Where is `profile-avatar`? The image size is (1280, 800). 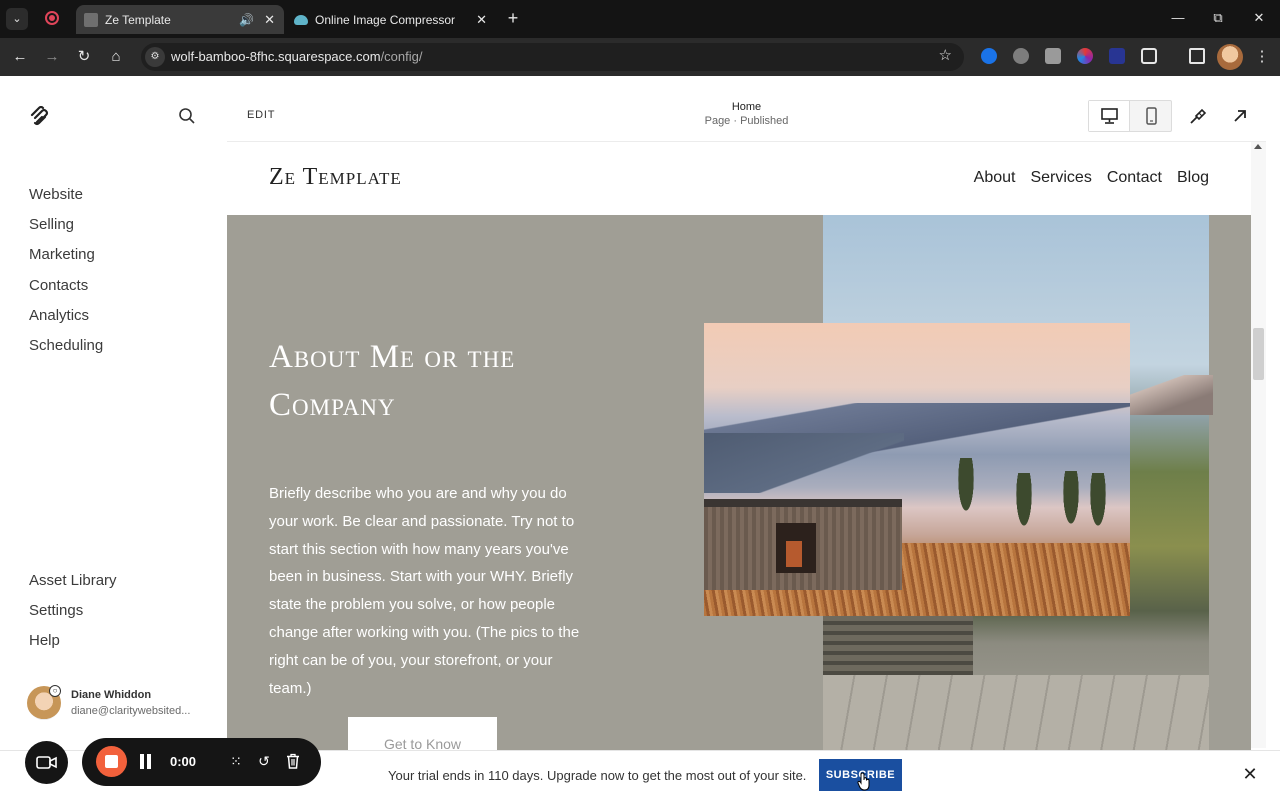
profile-avatar is located at coordinates (1230, 57).